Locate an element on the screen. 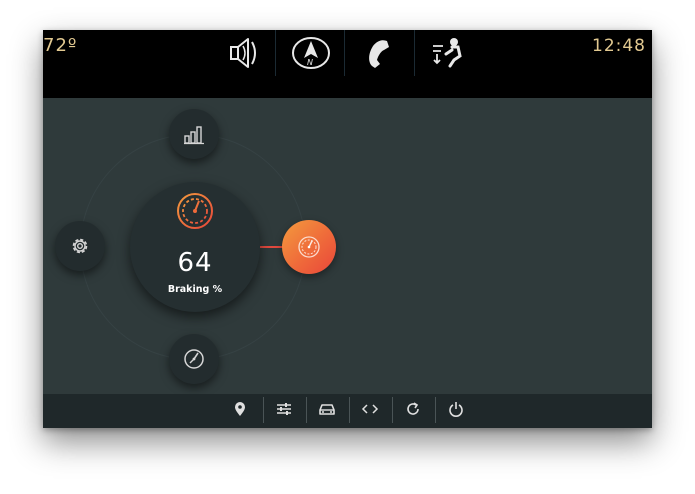 Image resolution: width=695 pixels, height=494 pixels. bar-chart-icon is located at coordinates (194, 135).